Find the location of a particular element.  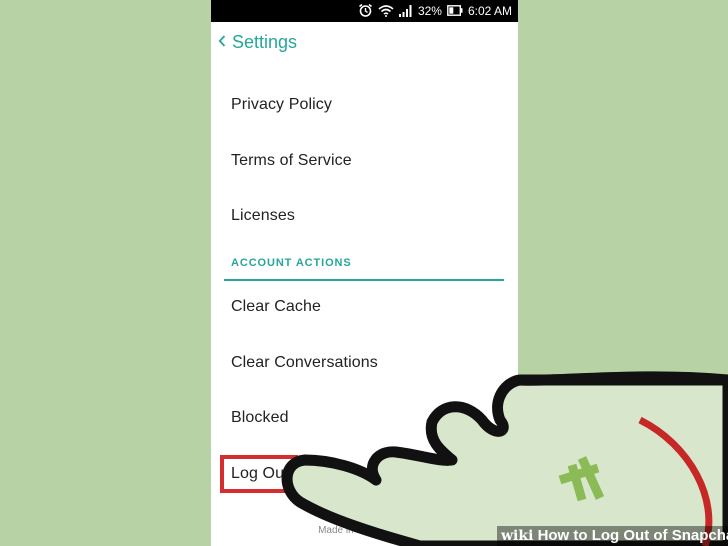

chevron-left-icon is located at coordinates (222, 41).